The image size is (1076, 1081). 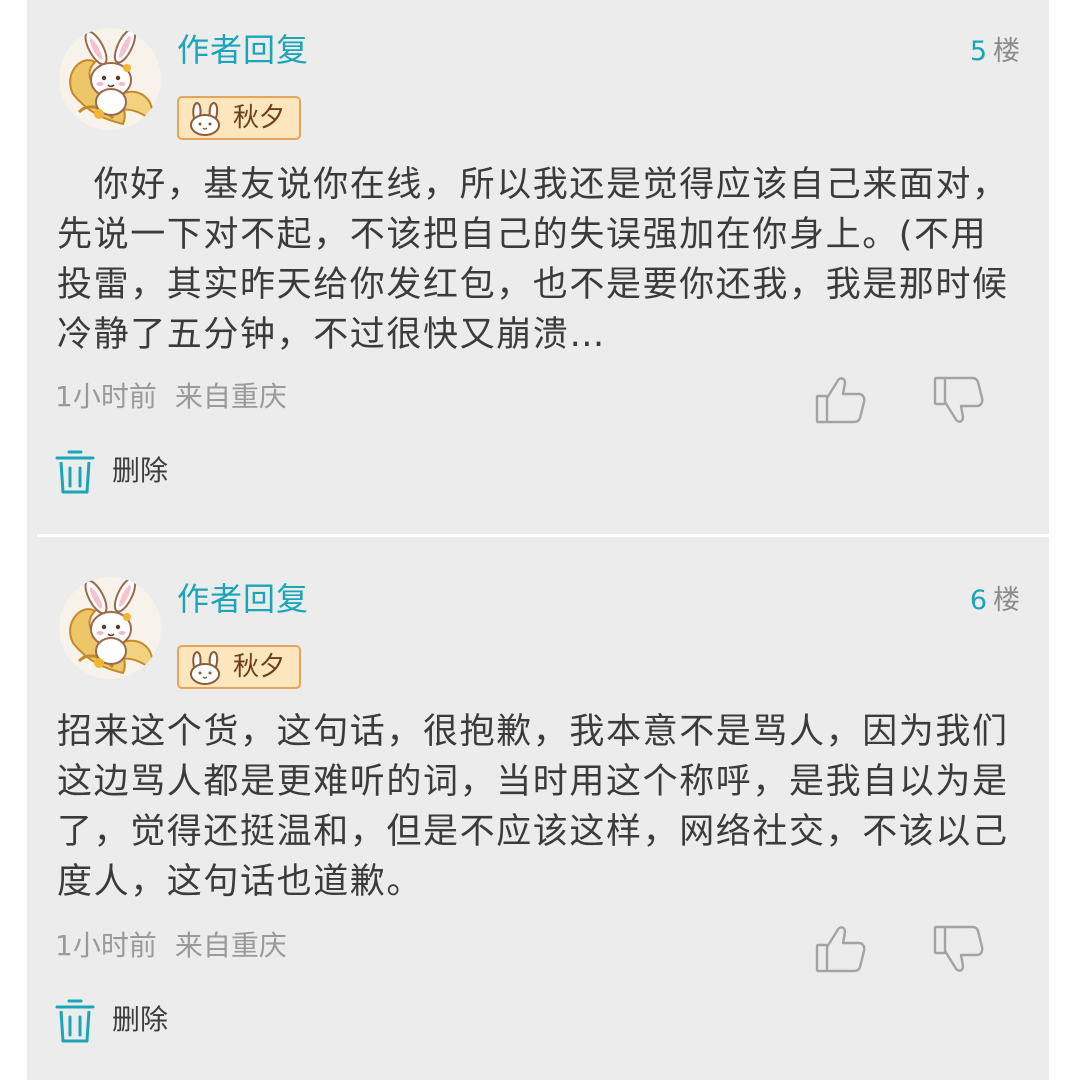 I want to click on floor-number-value: 5, so click(x=978, y=51).